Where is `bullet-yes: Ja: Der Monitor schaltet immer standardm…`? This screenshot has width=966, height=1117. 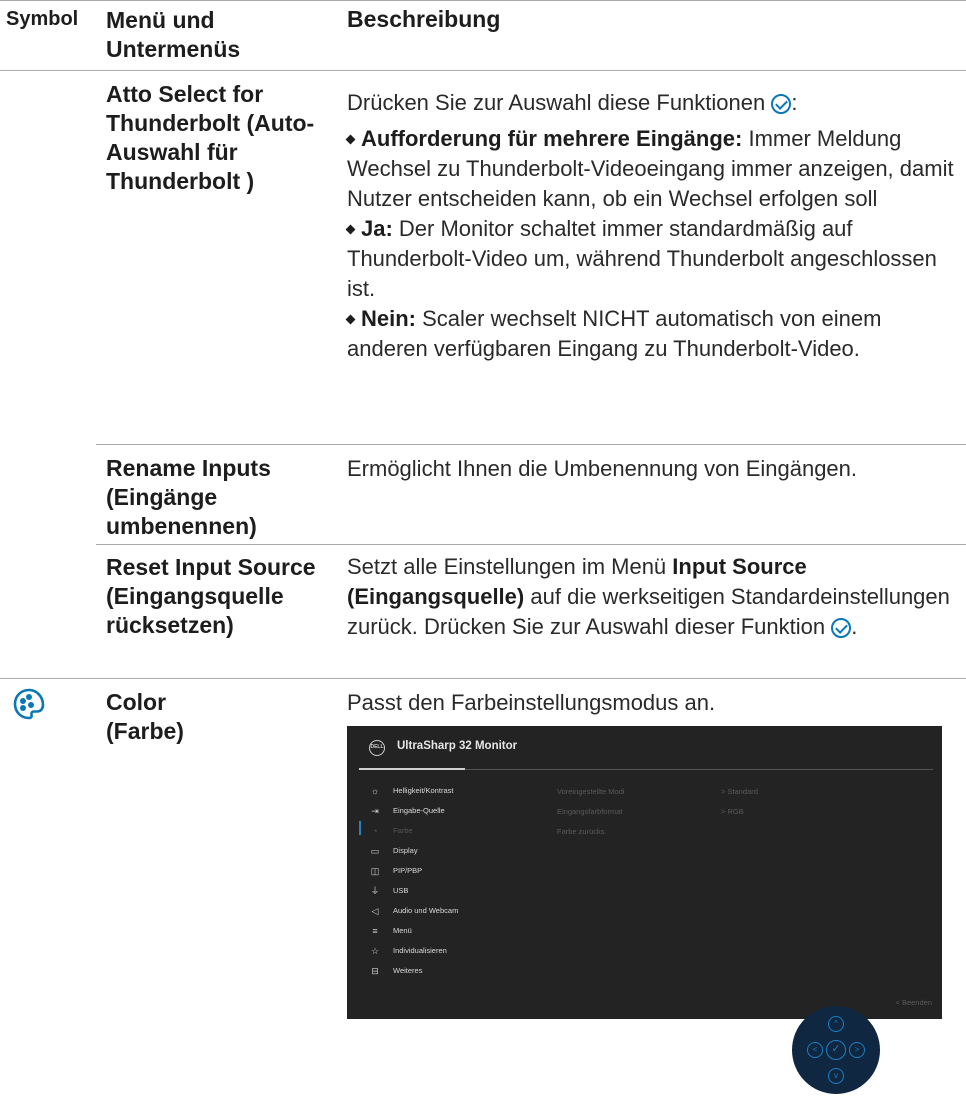
bullet-yes: Ja: Der Monitor schaltet immer standardm… is located at coordinates (641, 258).